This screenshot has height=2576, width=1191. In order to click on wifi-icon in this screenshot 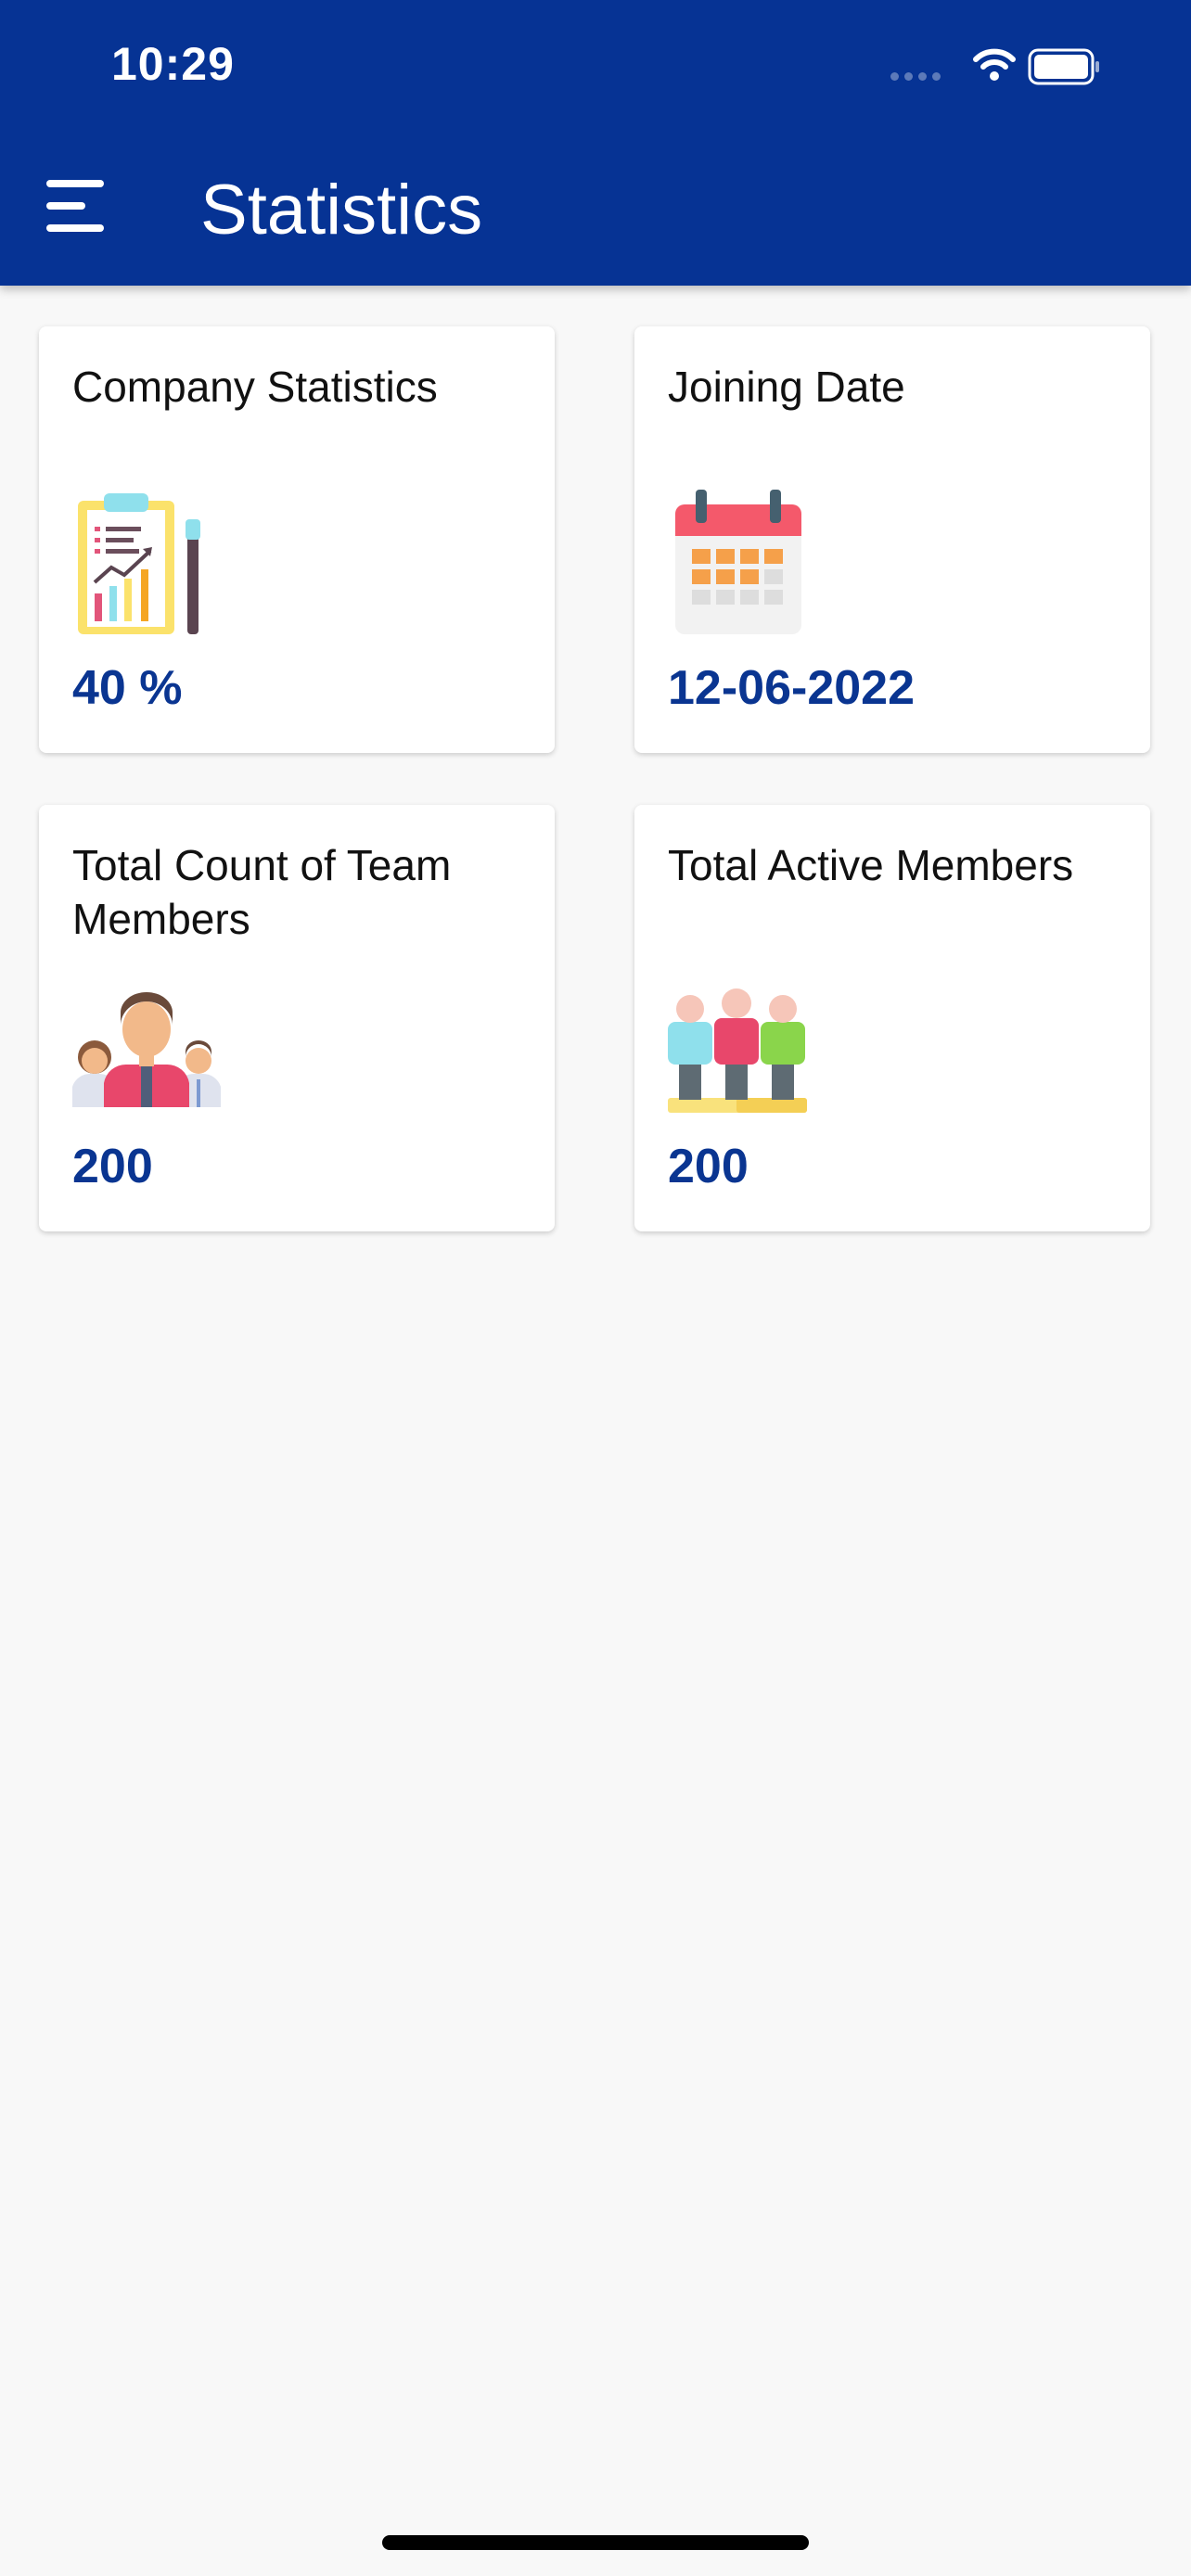, I will do `click(995, 64)`.